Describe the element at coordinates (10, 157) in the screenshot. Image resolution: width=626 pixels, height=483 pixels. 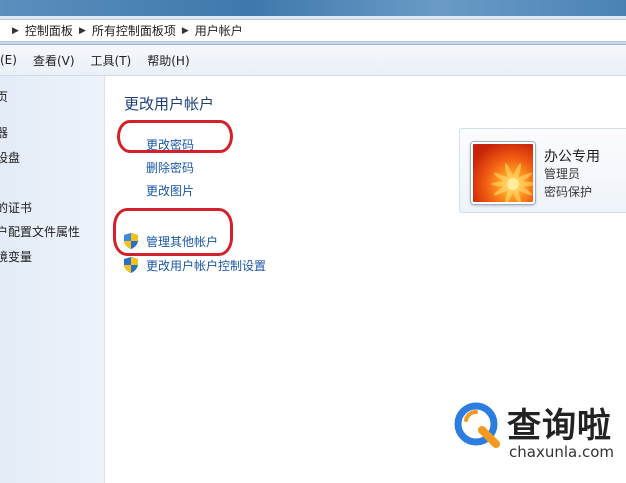
I see `nav-item-password-reset-disk: 设盘` at that location.